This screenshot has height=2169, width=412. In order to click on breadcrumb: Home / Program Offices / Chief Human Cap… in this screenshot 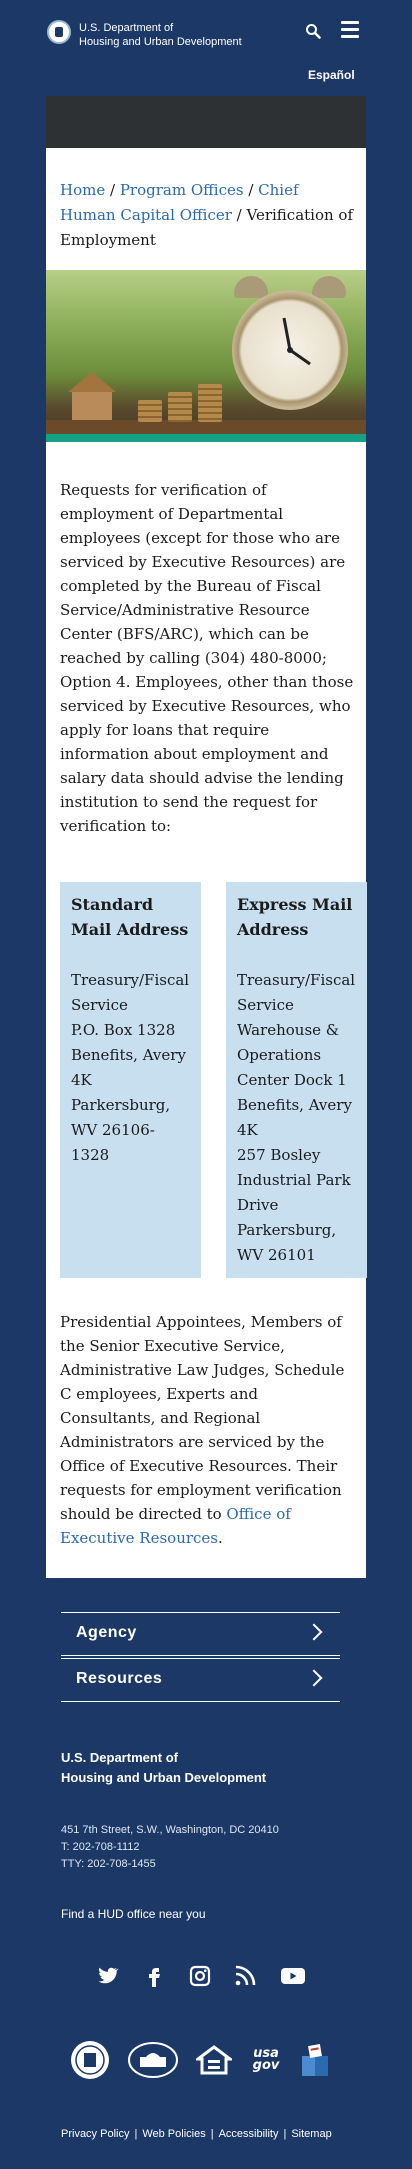, I will do `click(207, 215)`.